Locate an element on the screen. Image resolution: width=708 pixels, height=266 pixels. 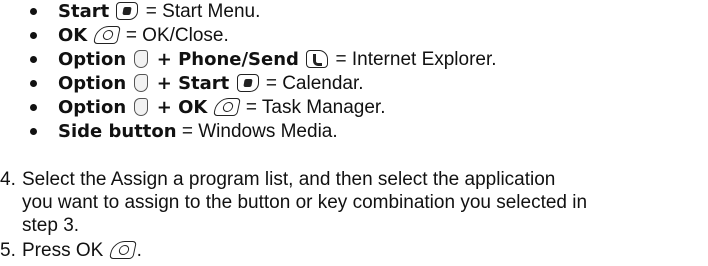
key-name: Start is located at coordinates (84, 11).